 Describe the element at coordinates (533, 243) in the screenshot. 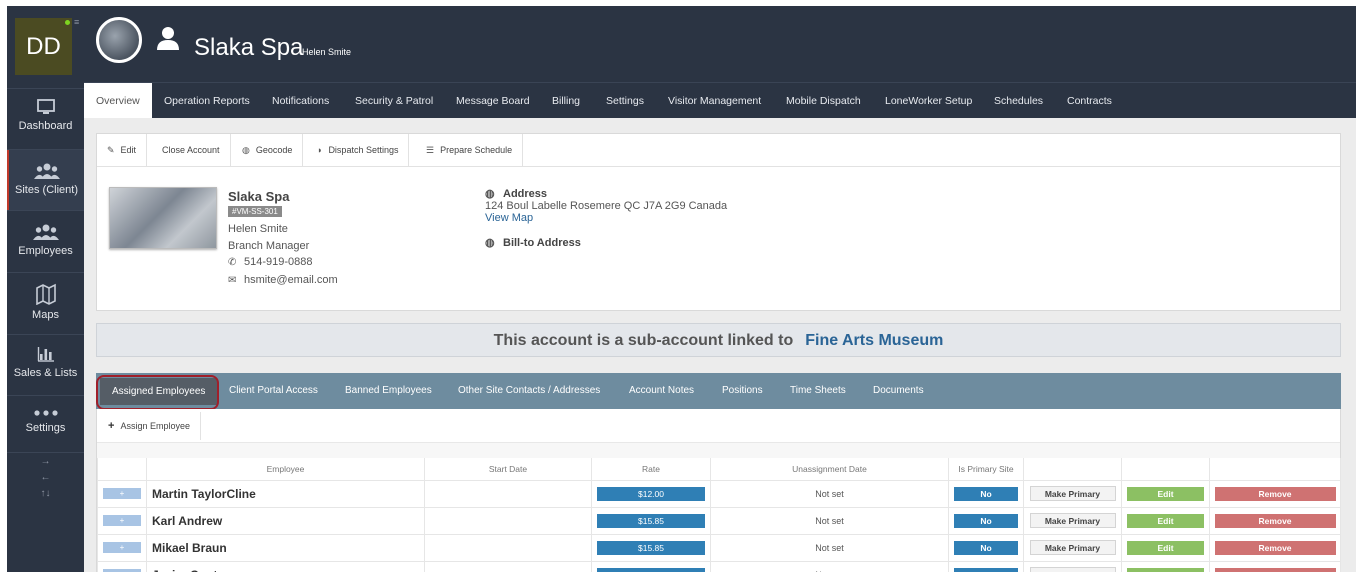

I see `bill-to-heading: ◍ Bill-to Address` at that location.